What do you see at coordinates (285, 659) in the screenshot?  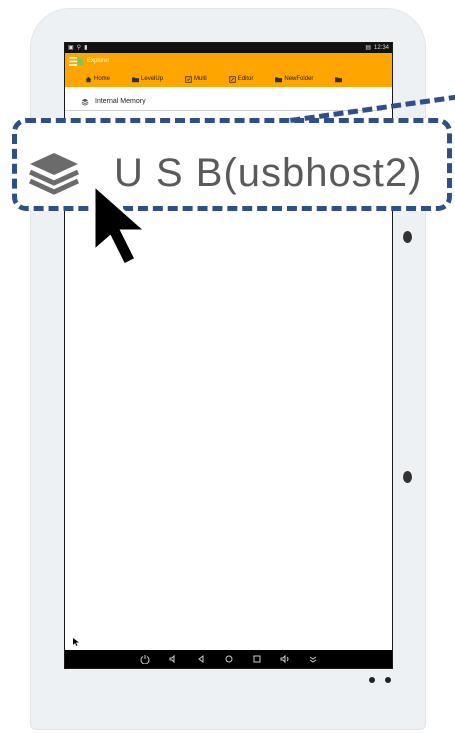 I see `volume-up-icon` at bounding box center [285, 659].